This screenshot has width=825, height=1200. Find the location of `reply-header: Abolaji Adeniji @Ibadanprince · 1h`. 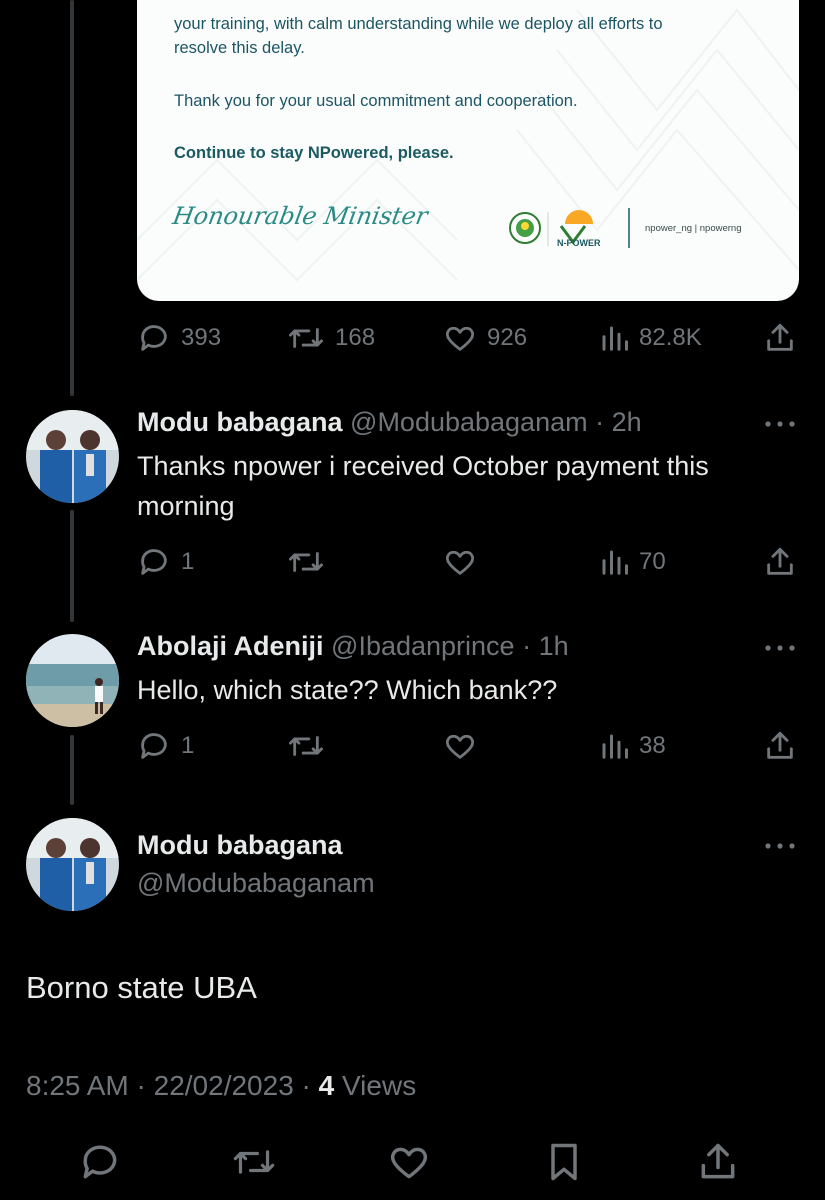

reply-header: Abolaji Adeniji @Ibadanprince · 1h is located at coordinates (353, 646).